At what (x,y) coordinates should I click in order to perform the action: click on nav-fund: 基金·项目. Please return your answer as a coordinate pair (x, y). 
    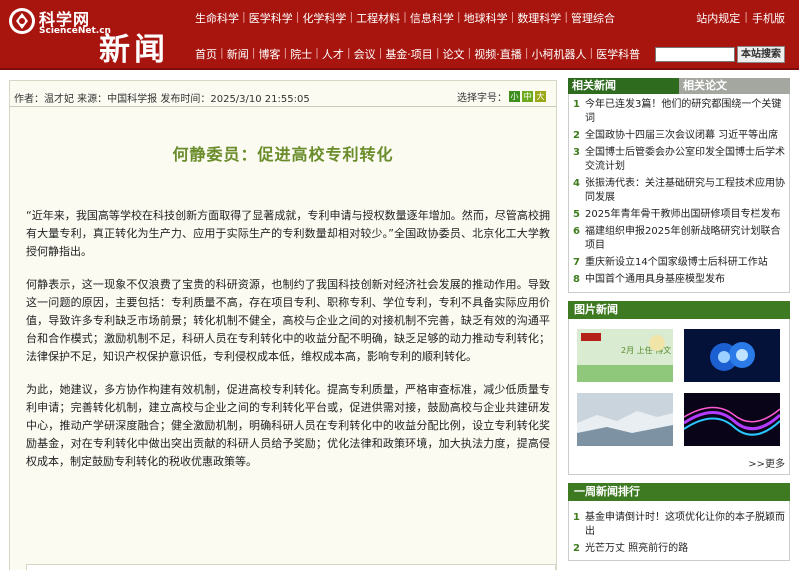
    Looking at the image, I should click on (409, 54).